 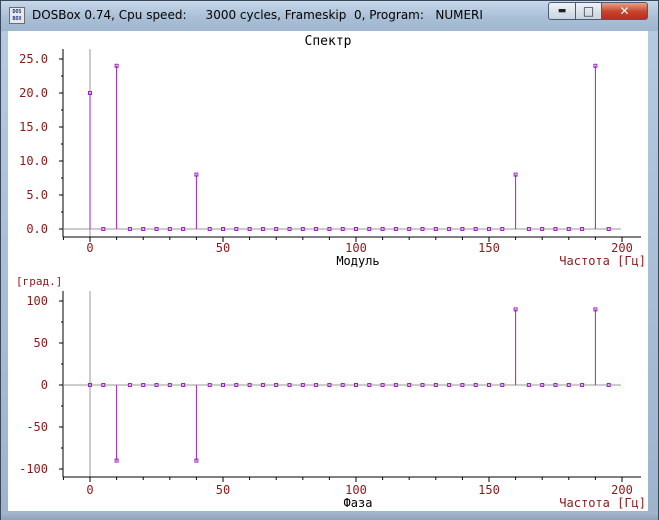 What do you see at coordinates (37, 229) in the screenshot?
I see `magnitude-y-tick-label: 0.0` at bounding box center [37, 229].